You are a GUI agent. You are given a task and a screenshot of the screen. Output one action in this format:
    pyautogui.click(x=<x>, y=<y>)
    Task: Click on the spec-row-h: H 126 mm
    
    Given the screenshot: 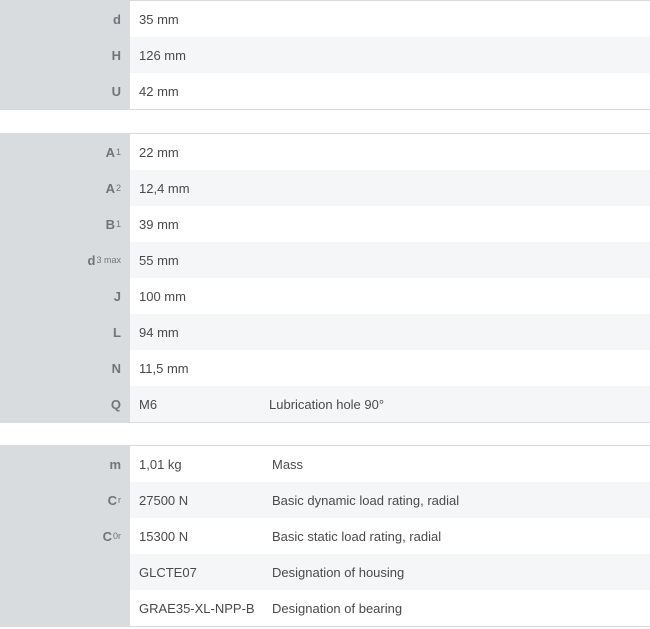 What is the action you would take?
    pyautogui.click(x=325, y=55)
    